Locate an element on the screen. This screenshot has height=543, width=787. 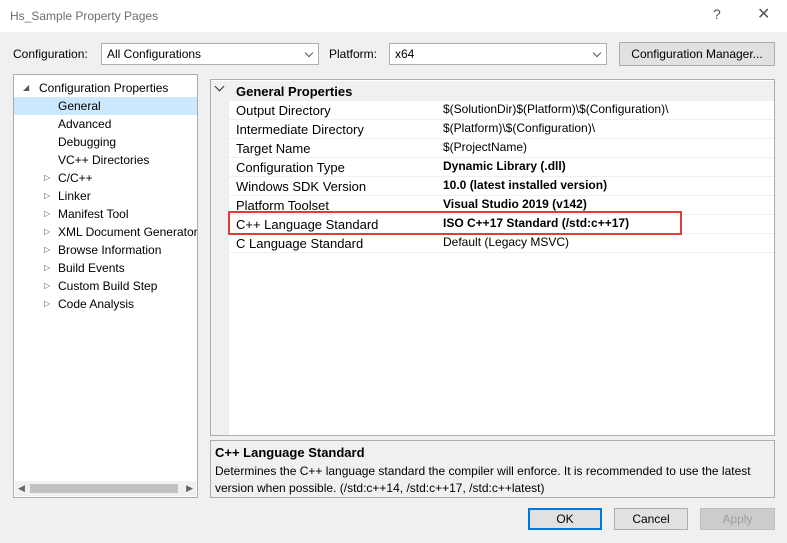
section-title: General Properties is located at coordinates (294, 91).